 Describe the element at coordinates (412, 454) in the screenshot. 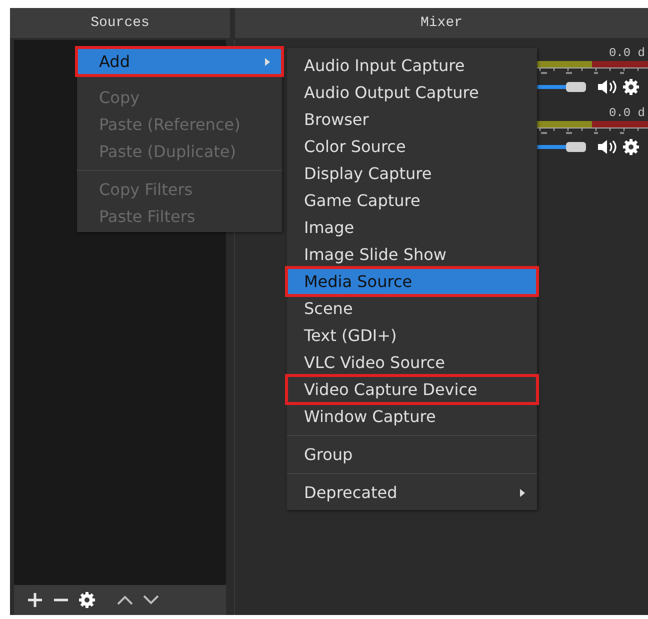

I see `menu-item: Group` at that location.